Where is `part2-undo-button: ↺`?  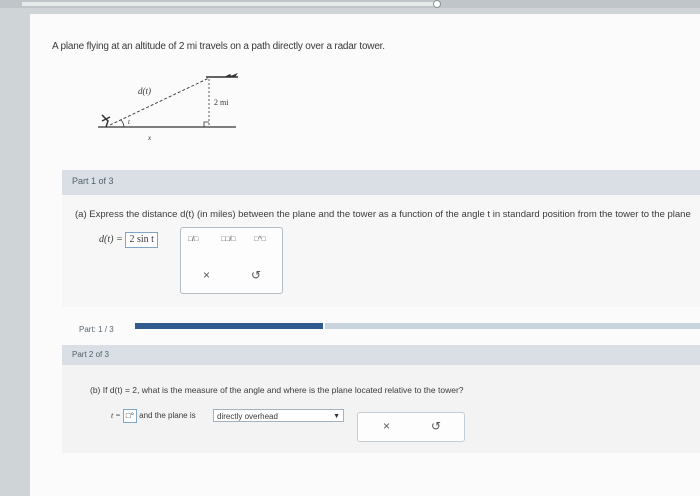
part2-undo-button: ↺ is located at coordinates (436, 426).